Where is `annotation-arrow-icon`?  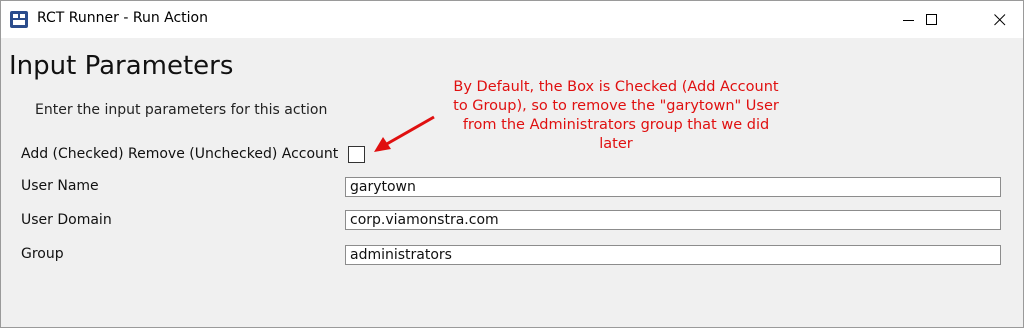
annotation-arrow-icon is located at coordinates (404, 133).